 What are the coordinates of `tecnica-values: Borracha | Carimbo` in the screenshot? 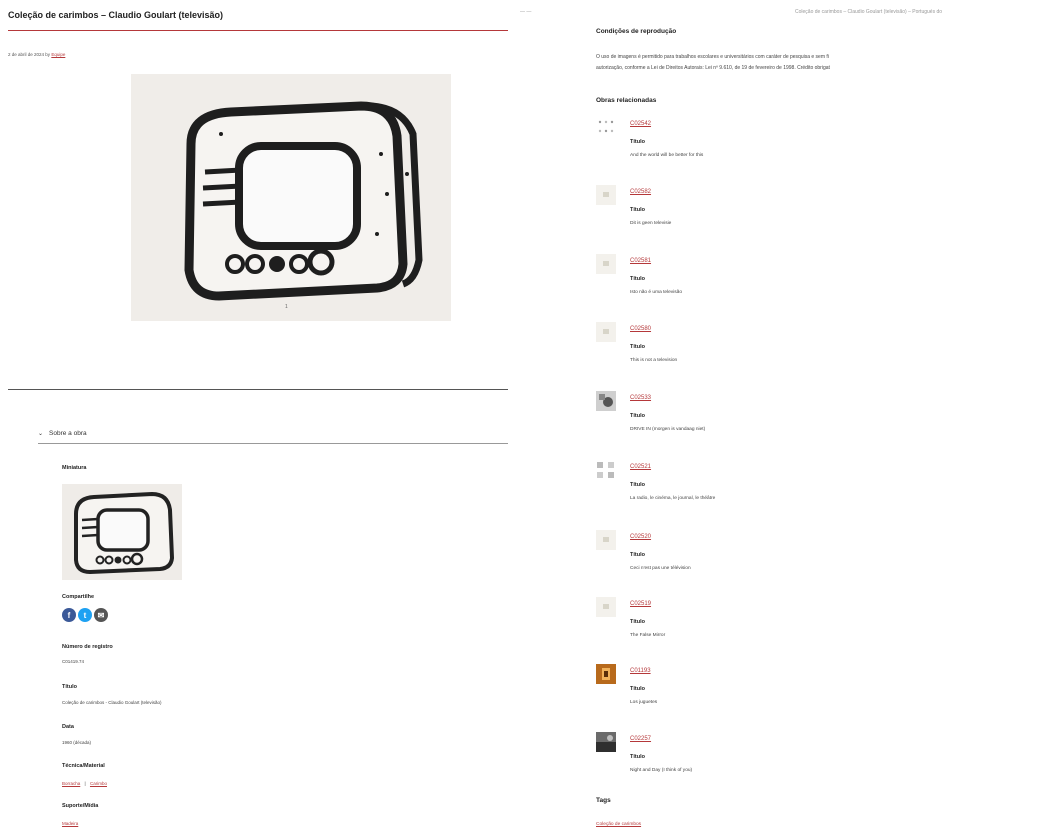 It's located at (84, 783).